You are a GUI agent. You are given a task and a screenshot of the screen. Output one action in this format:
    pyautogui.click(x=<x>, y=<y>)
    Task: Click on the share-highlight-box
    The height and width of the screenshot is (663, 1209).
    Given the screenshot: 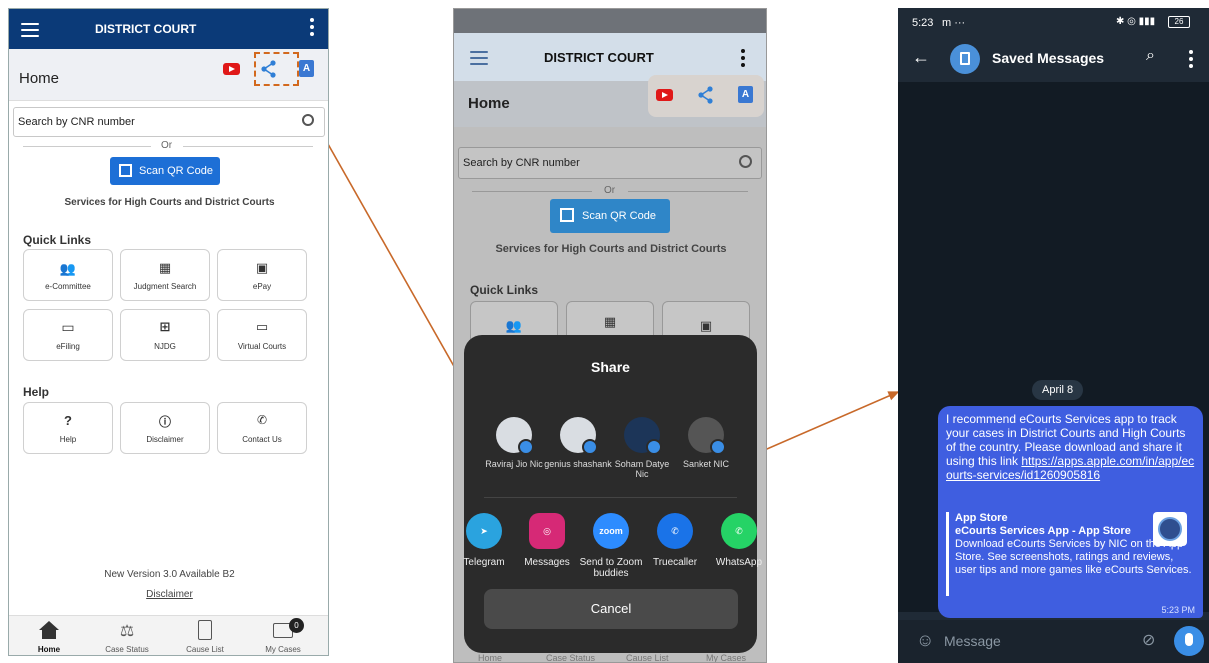 What is the action you would take?
    pyautogui.click(x=276, y=69)
    